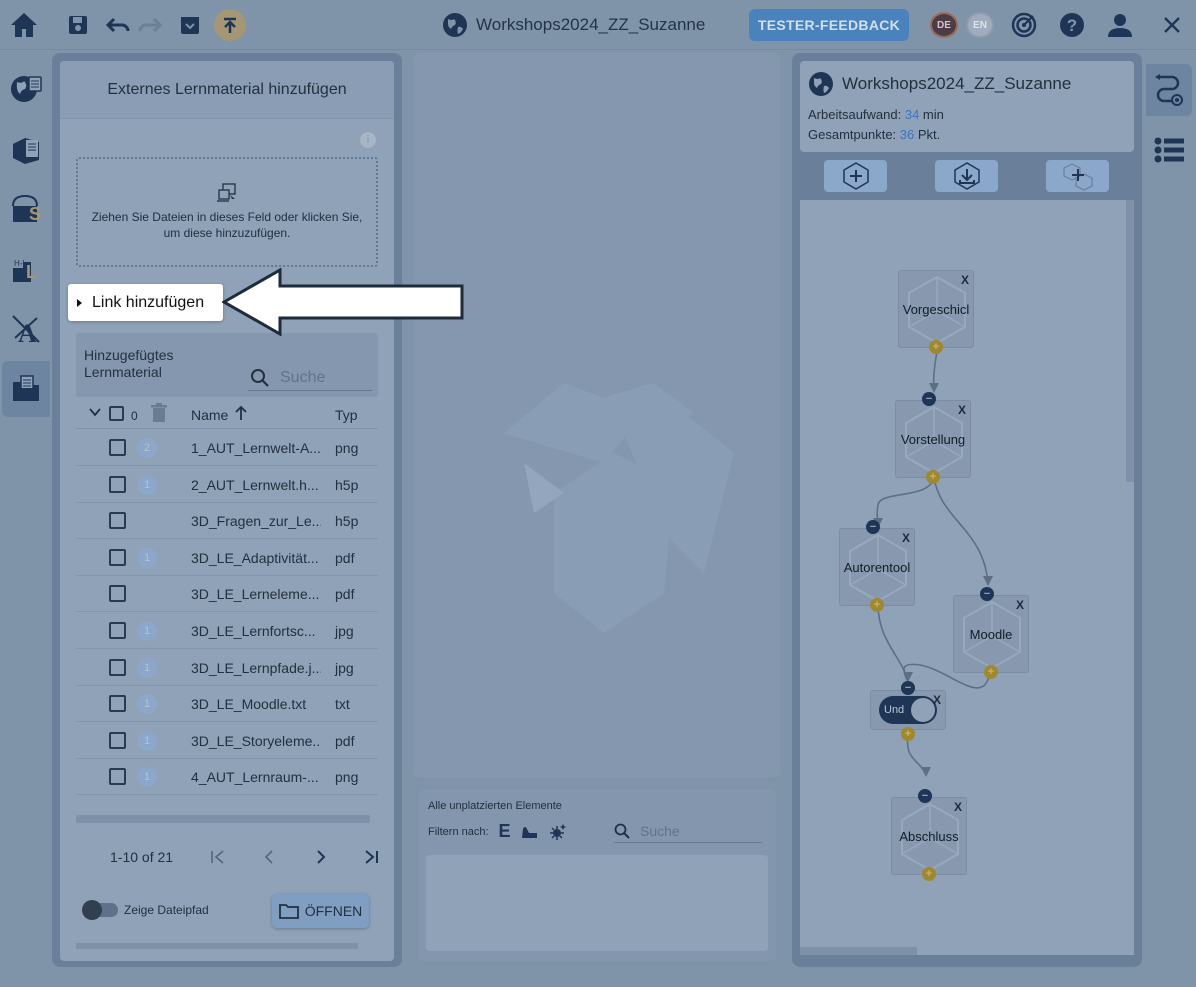 The height and width of the screenshot is (987, 1196). What do you see at coordinates (241, 413) in the screenshot?
I see `sort-up-icon` at bounding box center [241, 413].